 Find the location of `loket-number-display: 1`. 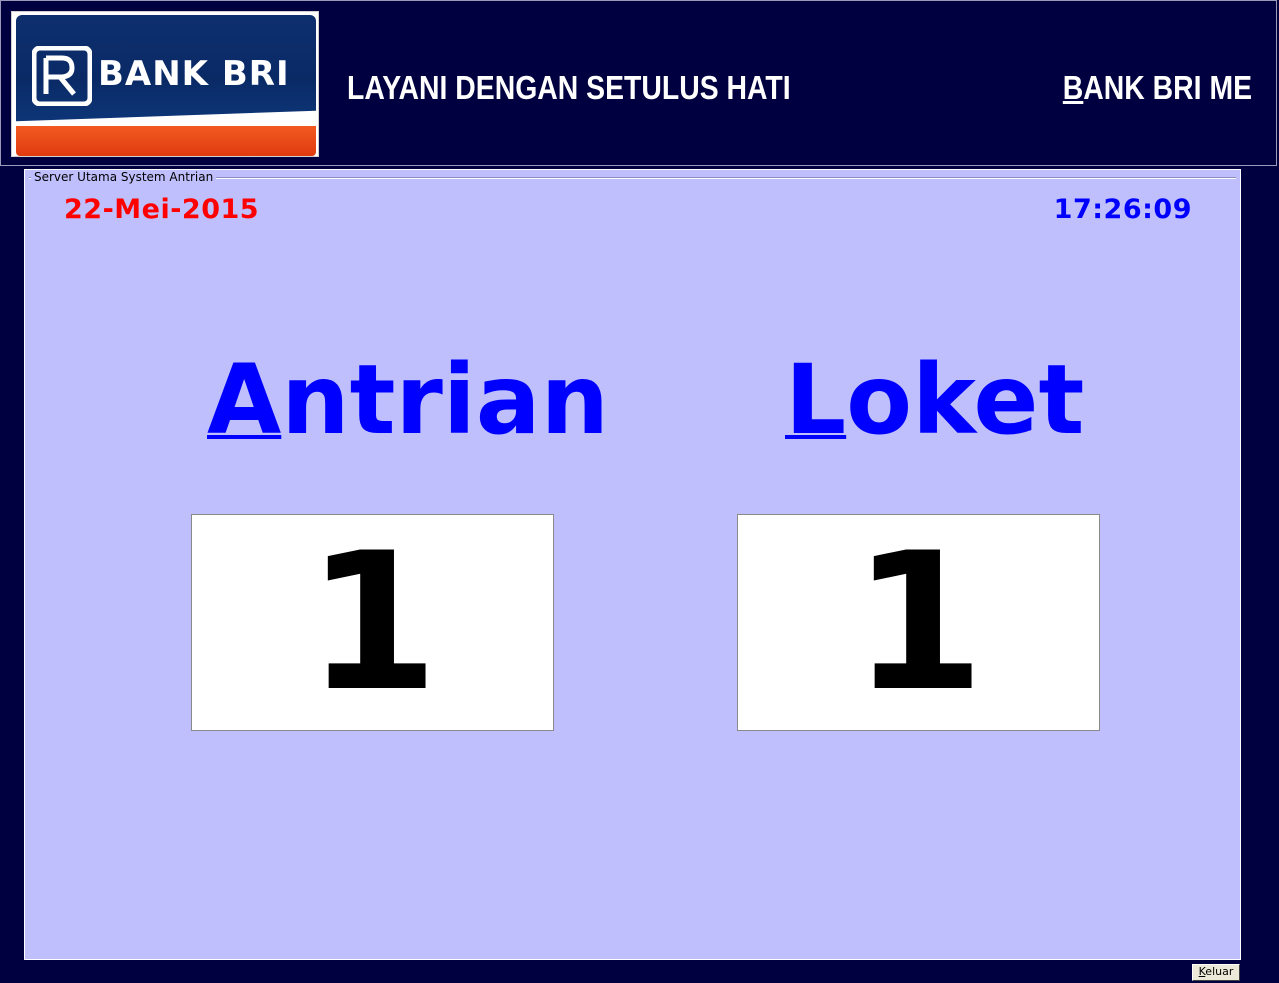

loket-number-display: 1 is located at coordinates (918, 622).